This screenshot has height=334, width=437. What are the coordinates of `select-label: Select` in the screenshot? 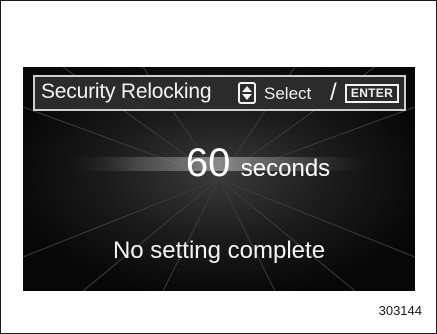 It's located at (288, 93).